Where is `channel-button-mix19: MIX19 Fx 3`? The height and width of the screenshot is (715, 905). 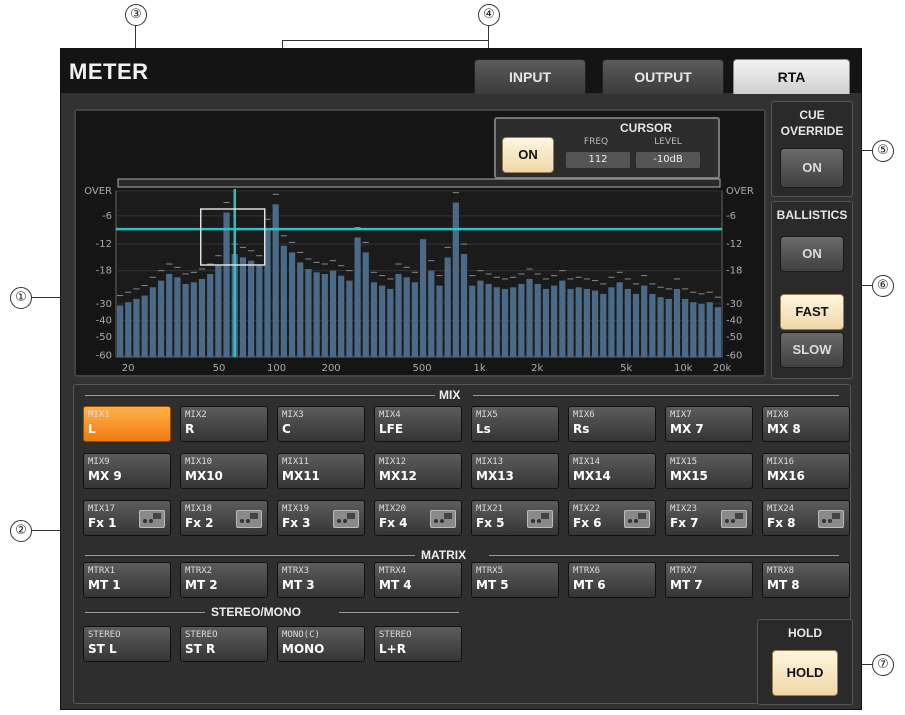 channel-button-mix19: MIX19 Fx 3 is located at coordinates (321, 518).